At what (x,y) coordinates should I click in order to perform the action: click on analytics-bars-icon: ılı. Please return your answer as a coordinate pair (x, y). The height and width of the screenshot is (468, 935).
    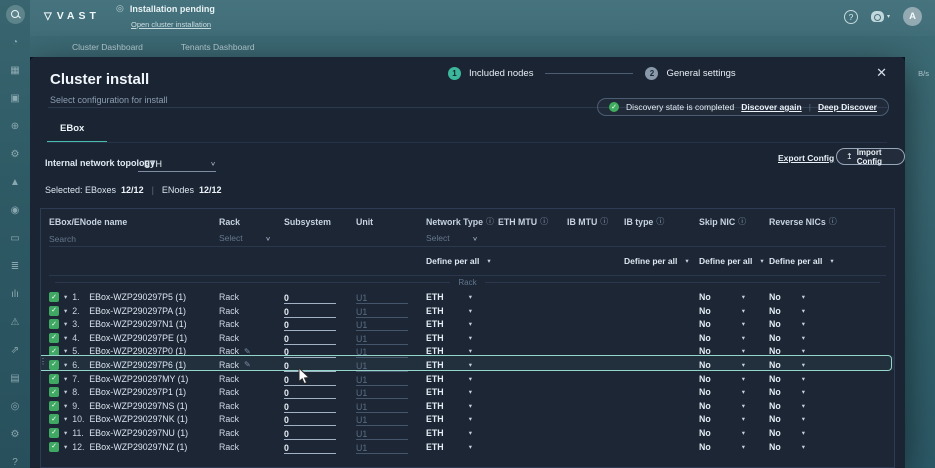
    Looking at the image, I should click on (15, 294).